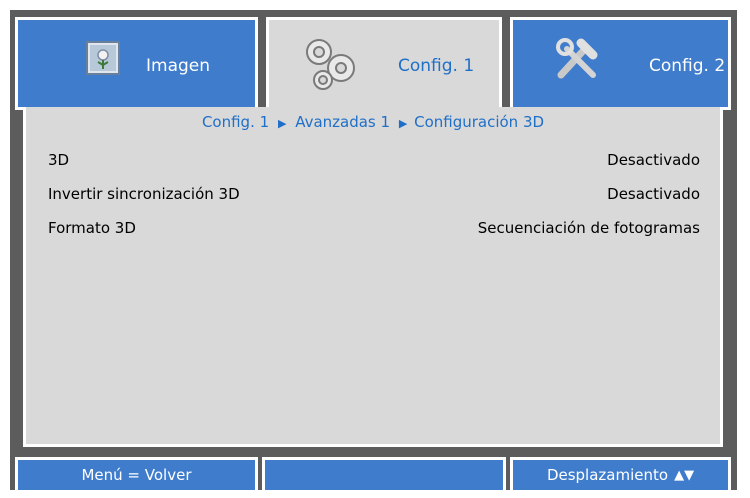 This screenshot has width=750, height=498. I want to click on breadcrumb-item: Config. 1, so click(235, 122).